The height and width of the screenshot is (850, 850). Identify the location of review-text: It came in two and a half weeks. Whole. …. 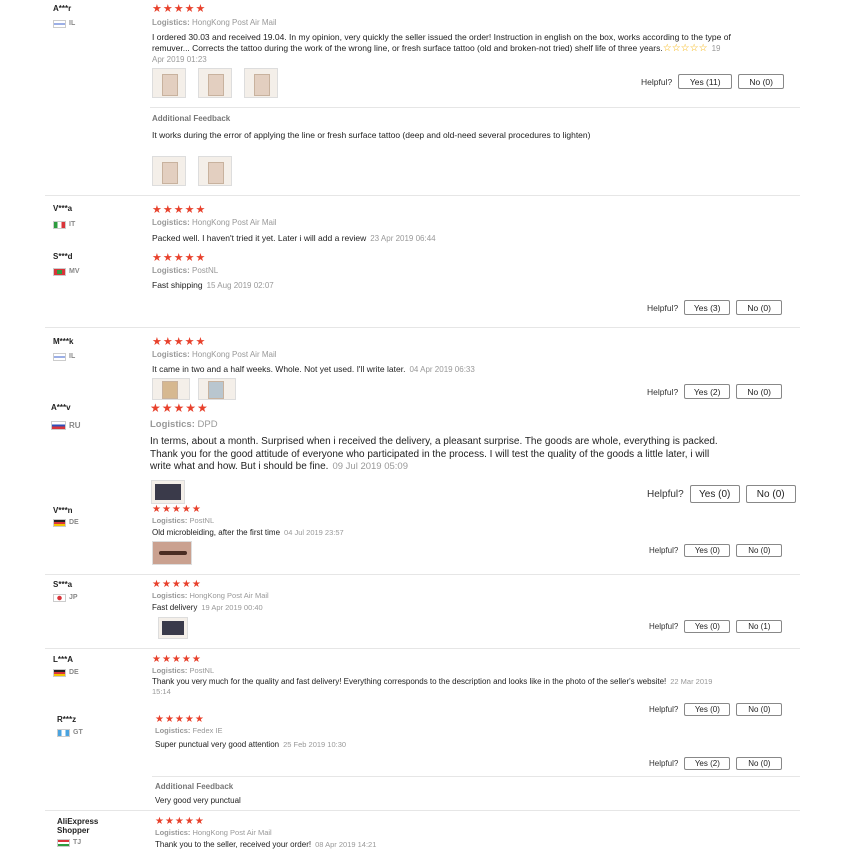
(313, 369).